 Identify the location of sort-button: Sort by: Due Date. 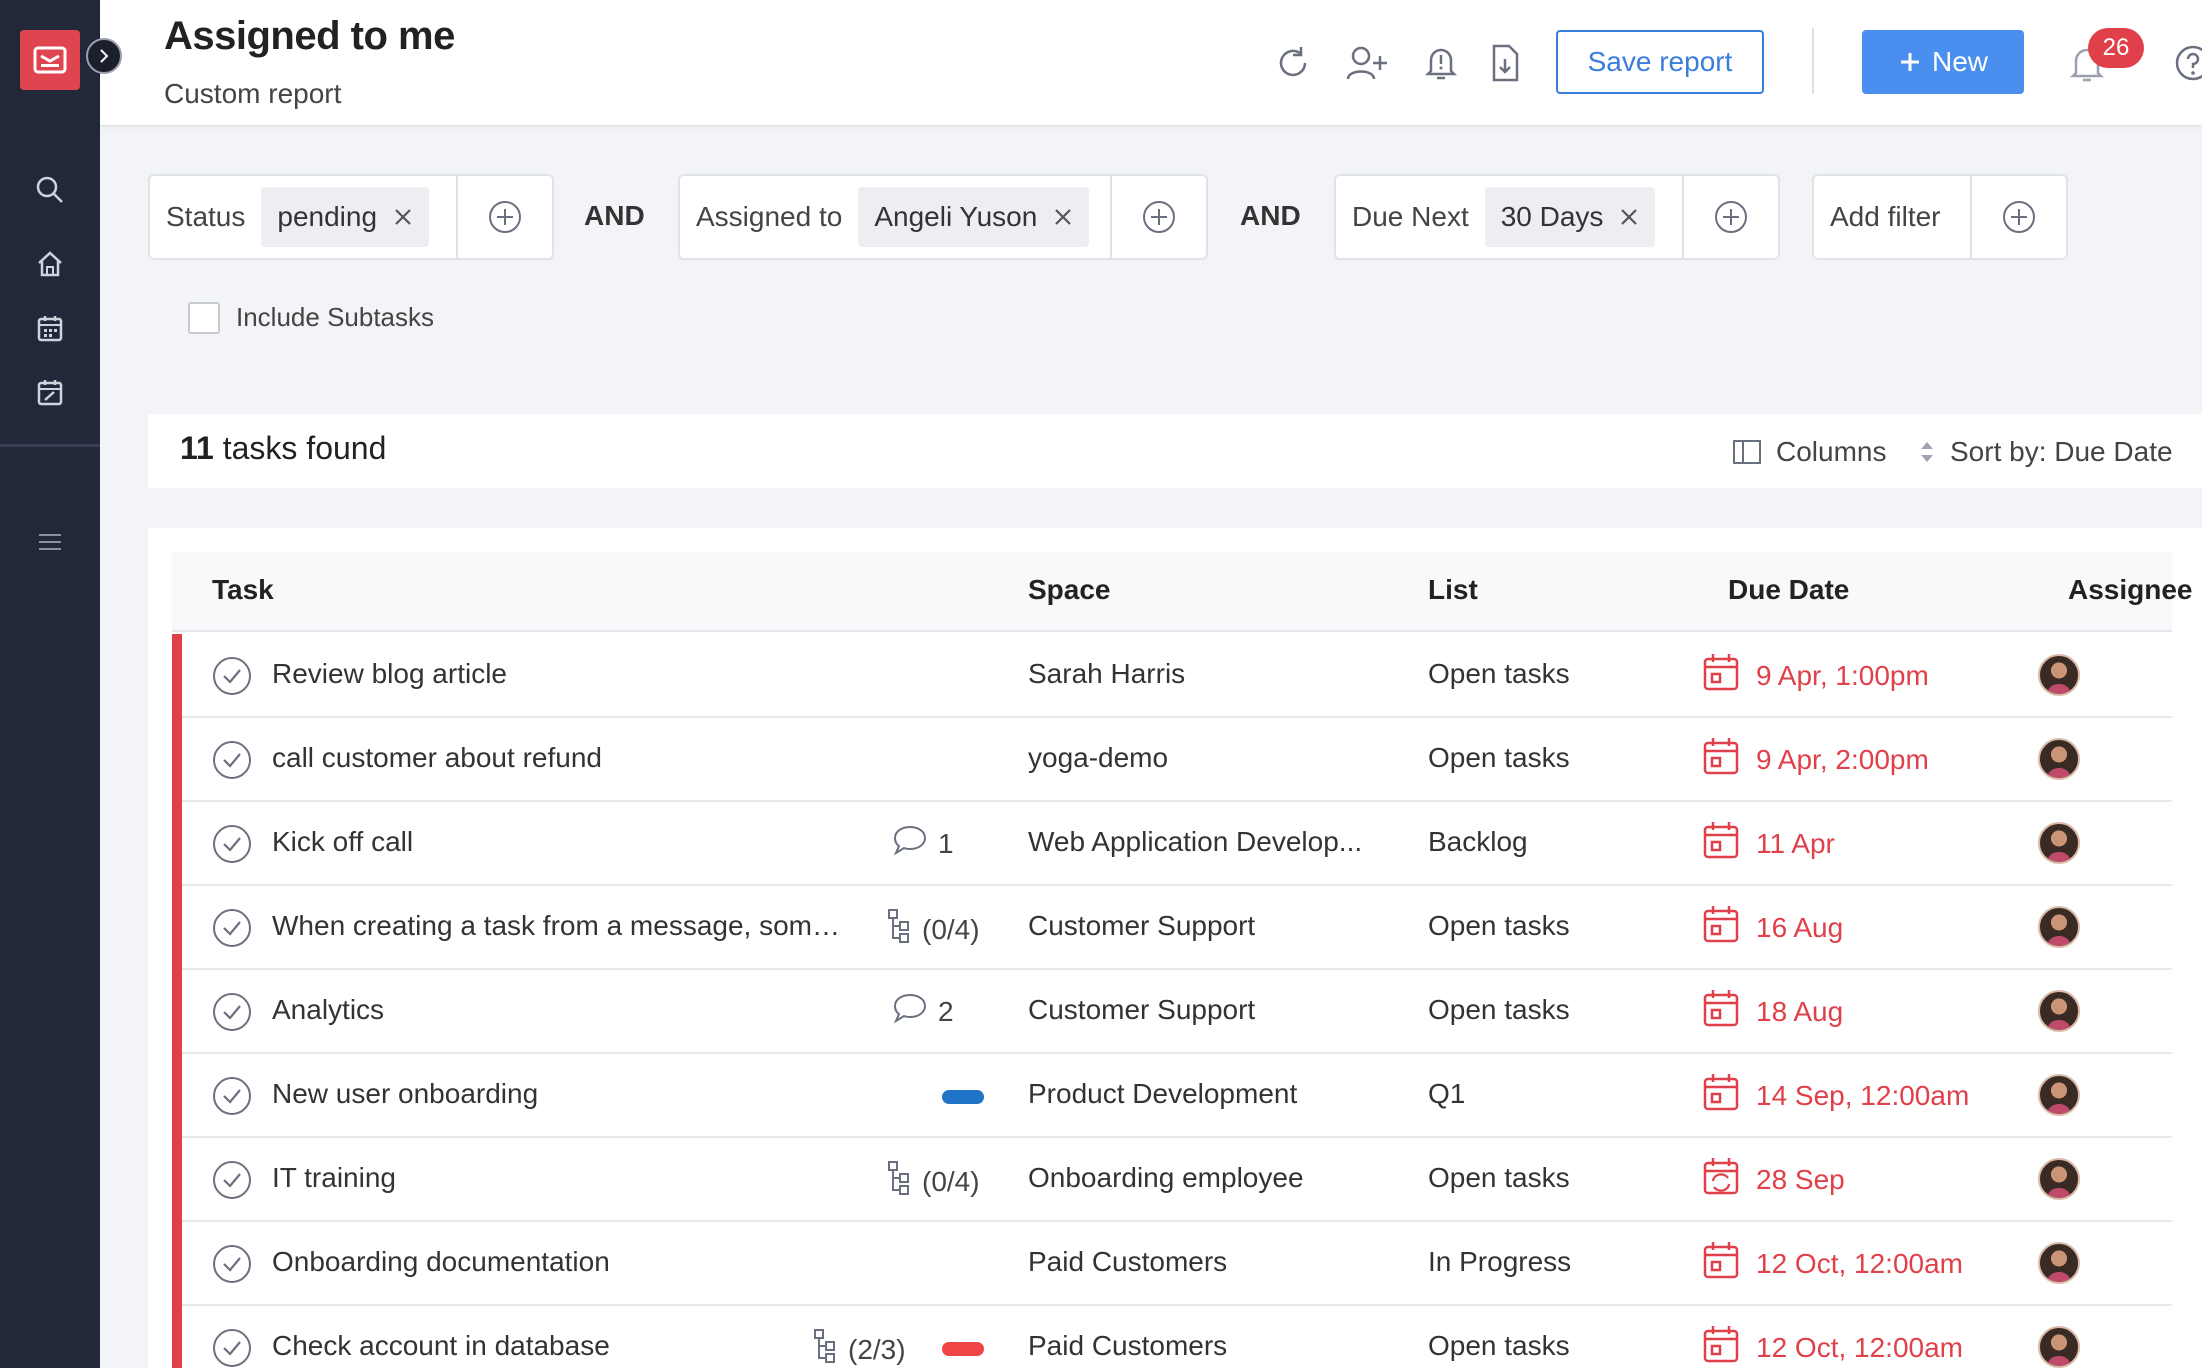
(2045, 452).